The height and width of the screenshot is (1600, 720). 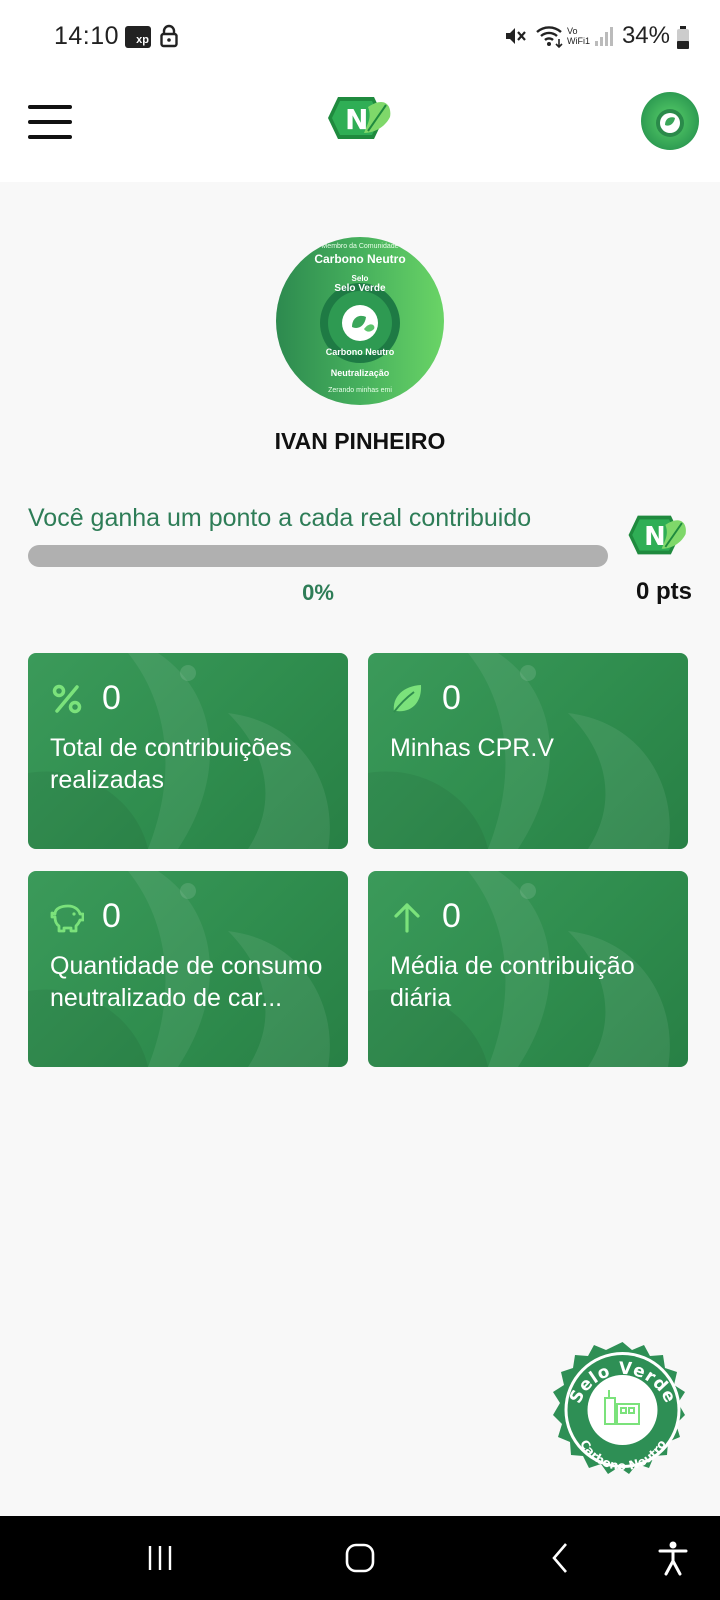 I want to click on status-bar: 14:10 xp Vo WiFi1 34%, so click(x=360, y=37).